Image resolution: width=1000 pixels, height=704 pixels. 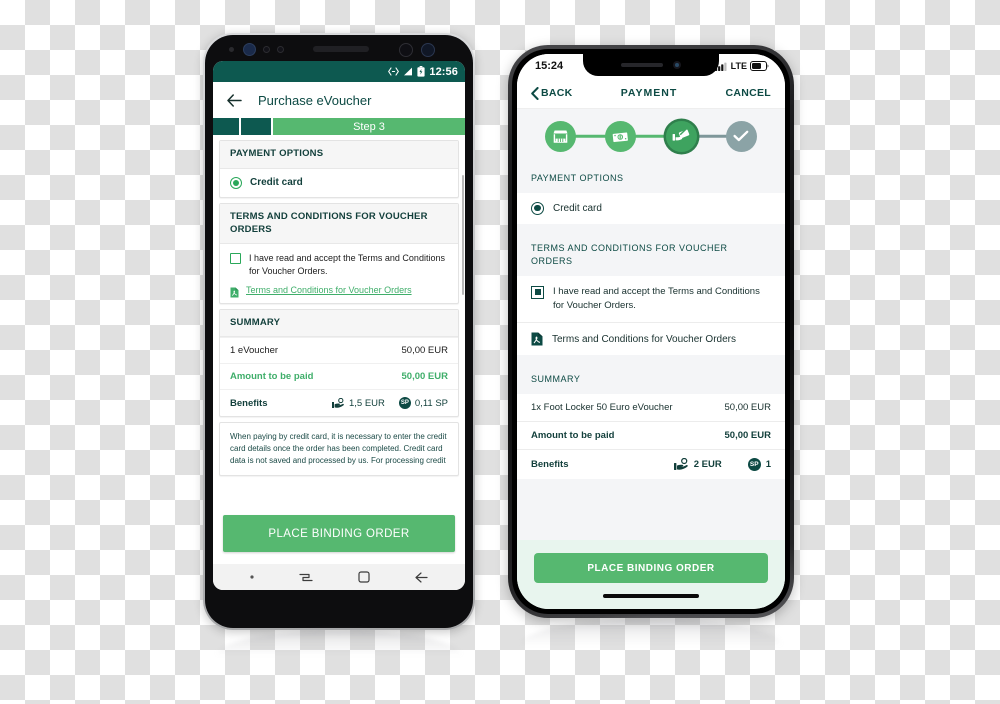 I want to click on iphone-status-right: LTE, so click(x=741, y=66).